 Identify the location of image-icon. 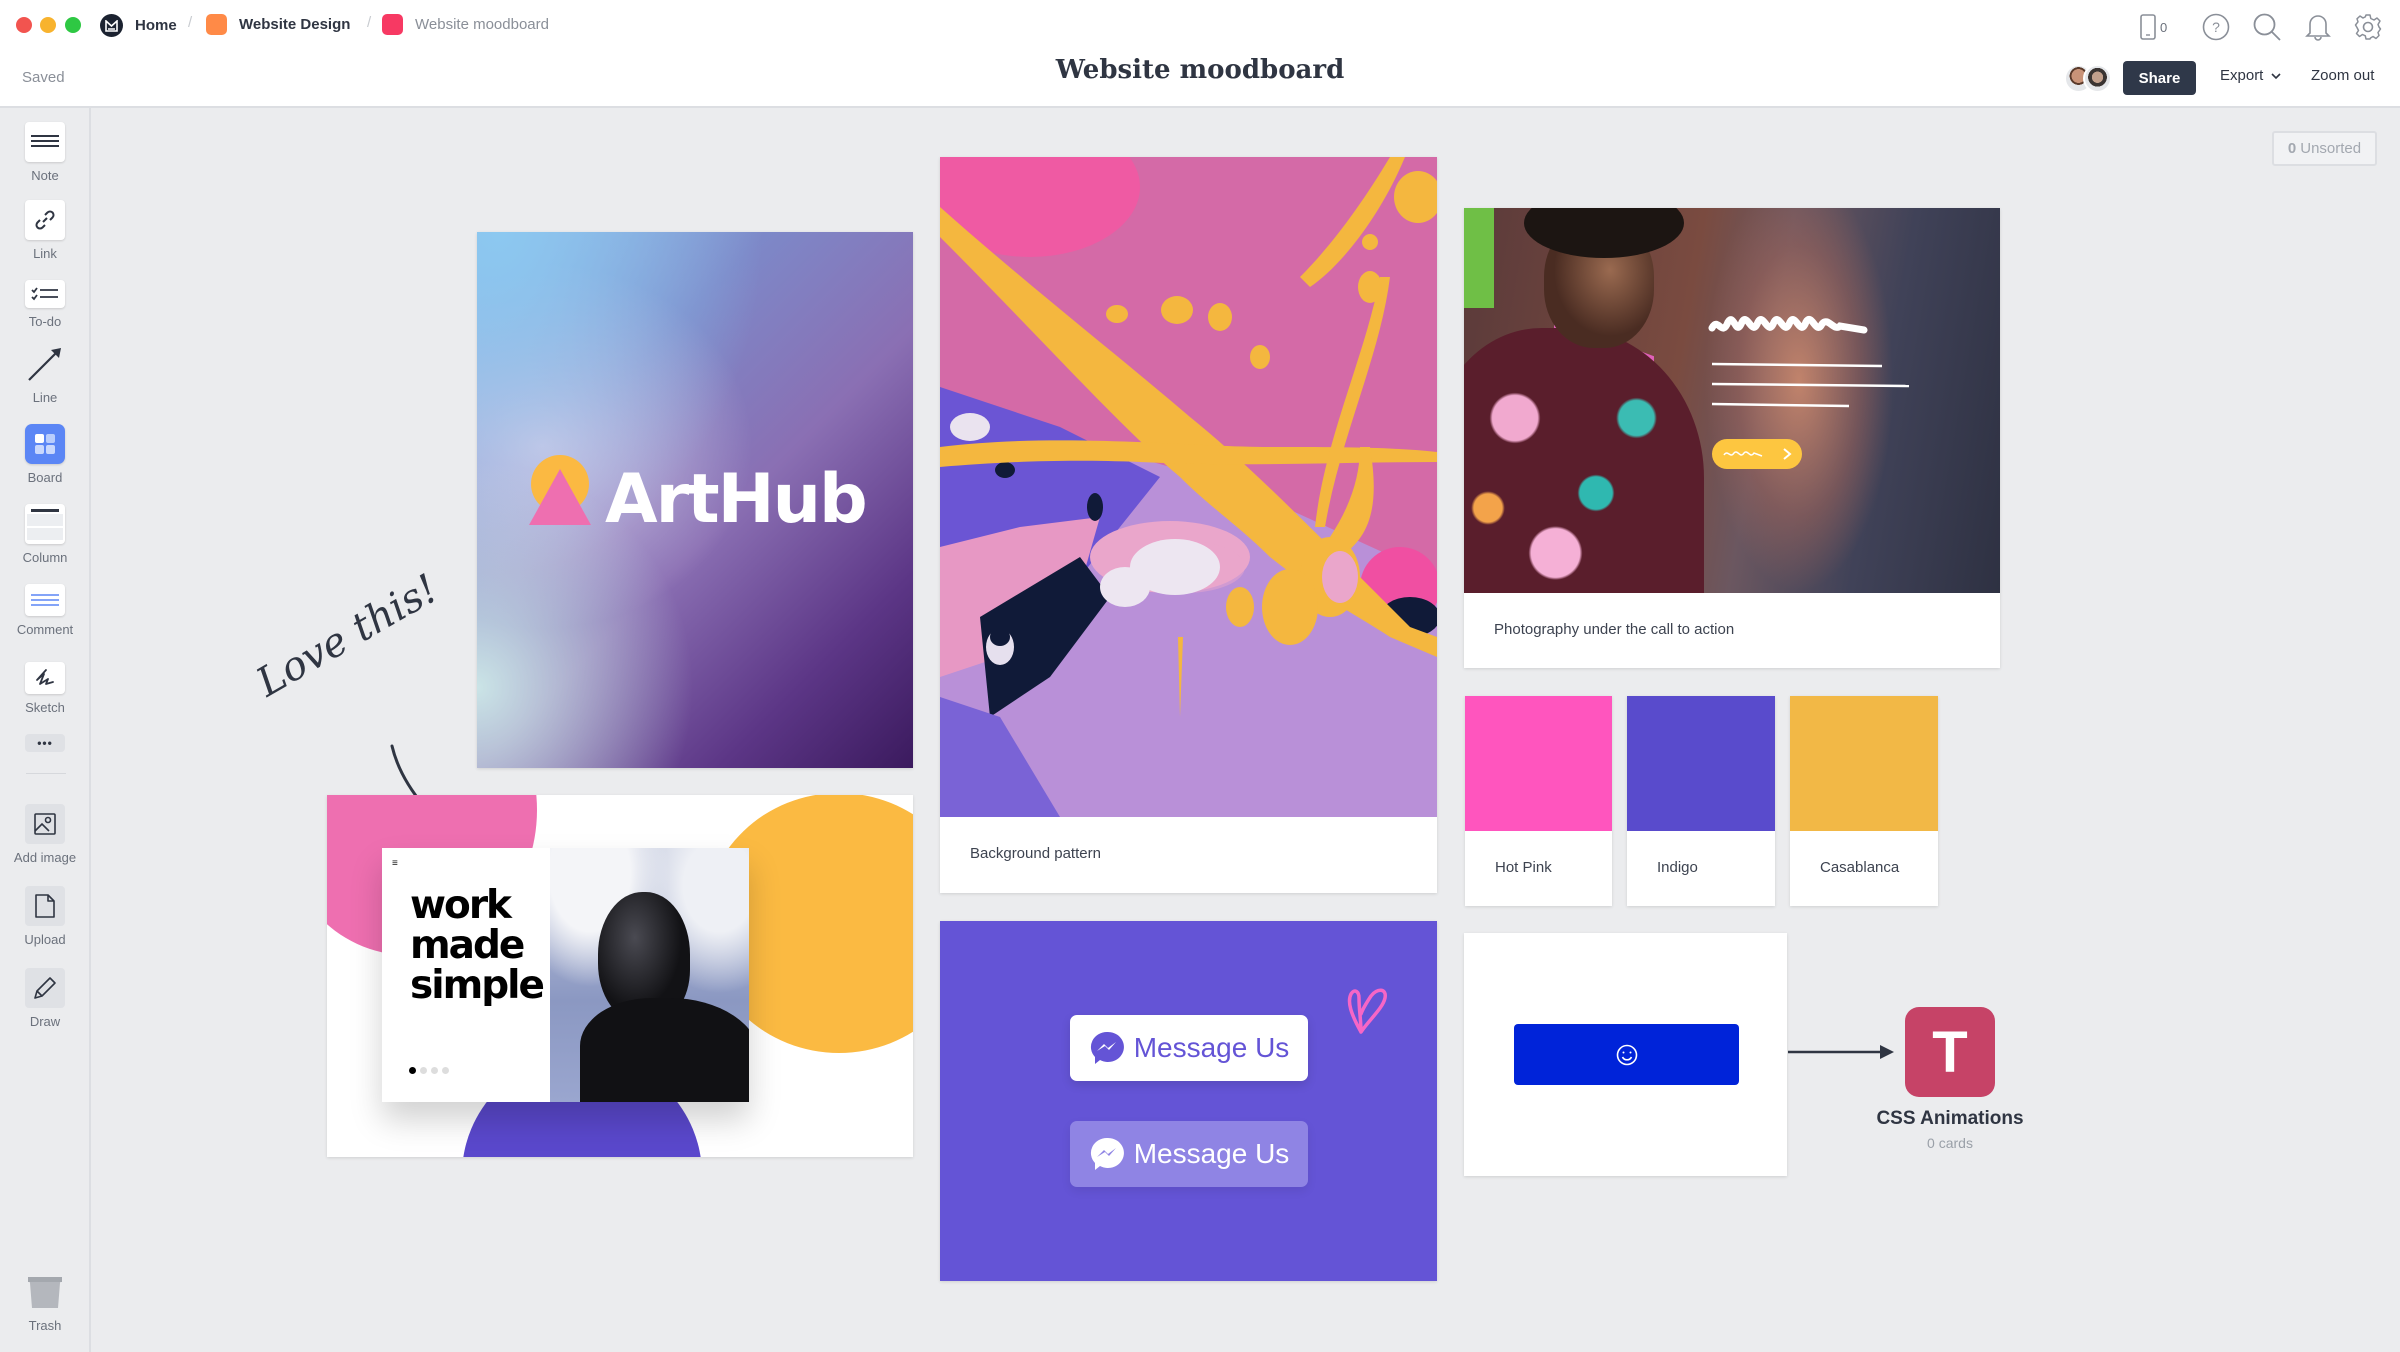
(45, 824).